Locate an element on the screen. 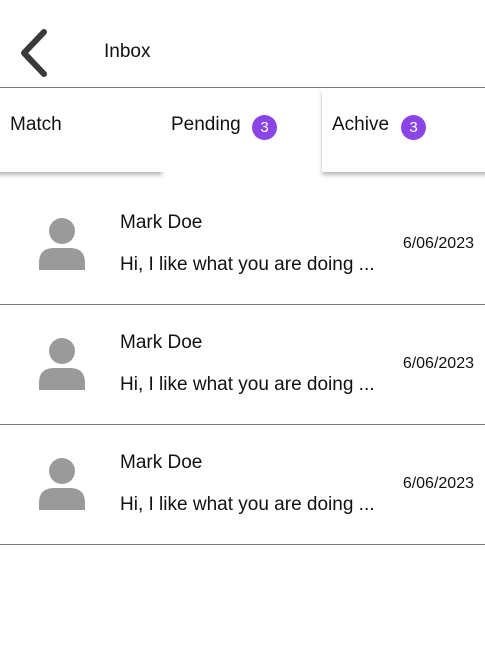  pending-count-badge: 3 is located at coordinates (264, 127).